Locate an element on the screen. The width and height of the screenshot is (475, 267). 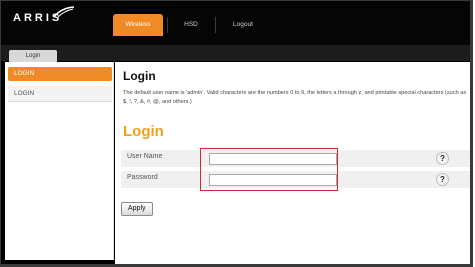
page-title: Login is located at coordinates (139, 76).